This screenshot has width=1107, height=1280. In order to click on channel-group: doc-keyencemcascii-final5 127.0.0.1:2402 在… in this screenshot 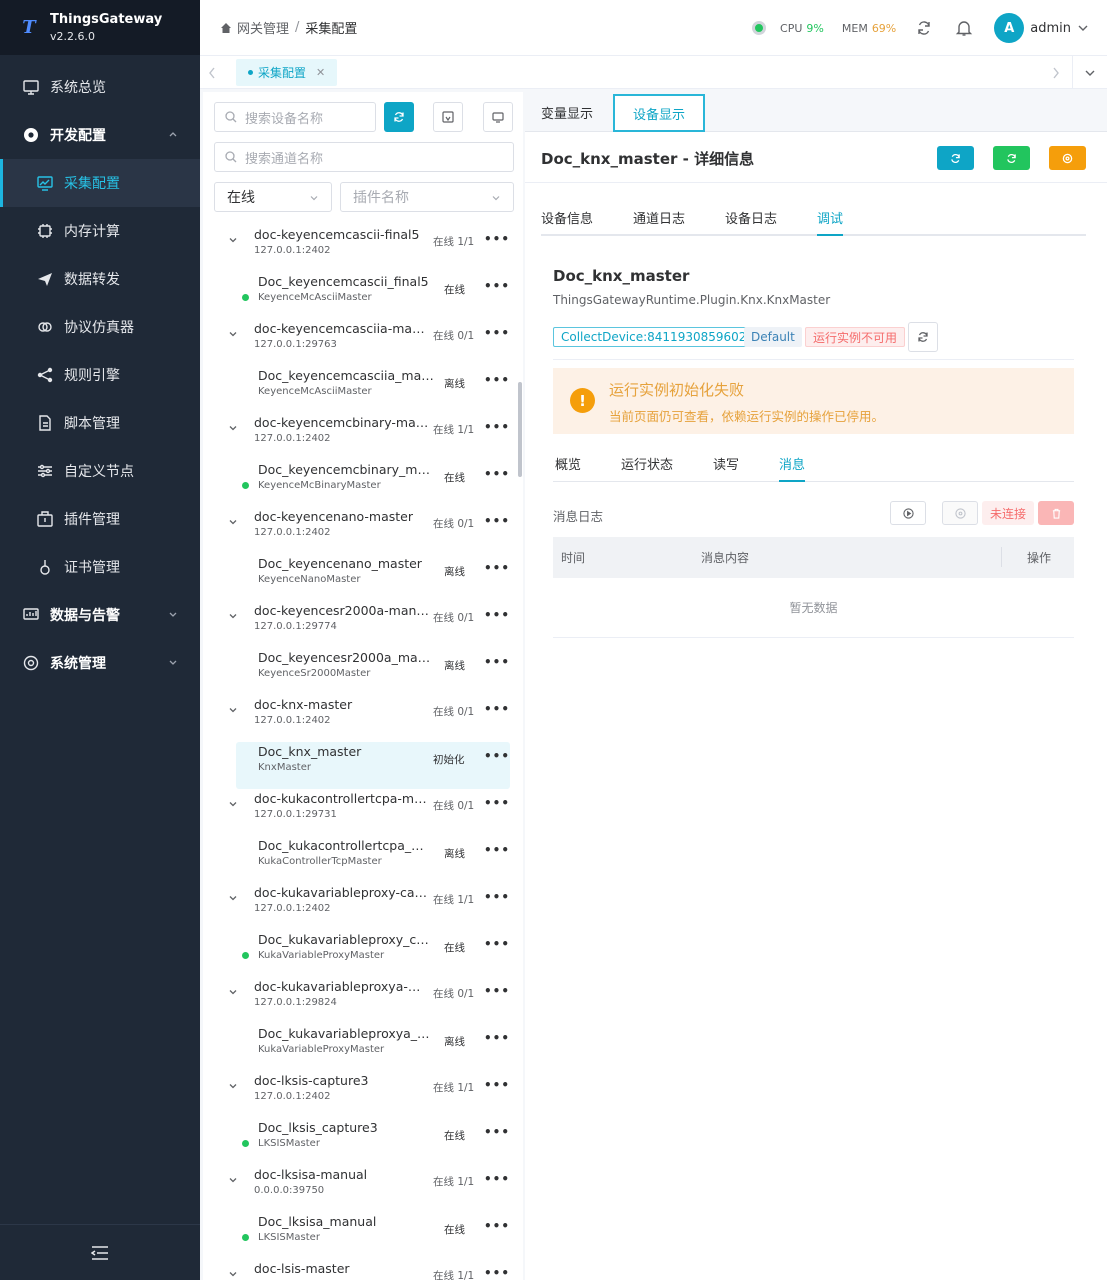, I will do `click(359, 248)`.